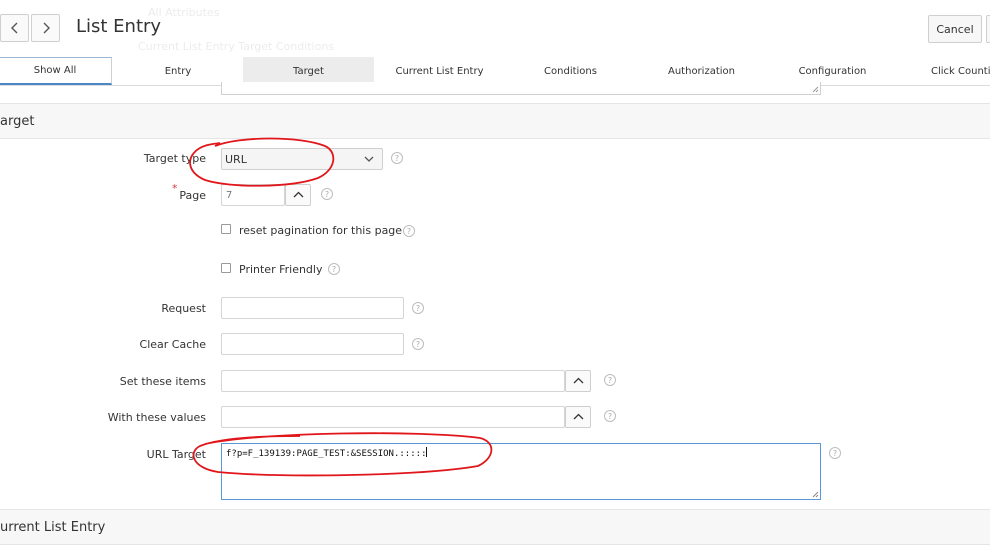  What do you see at coordinates (342, 454) in the screenshot?
I see `annotation-circle-url-target` at bounding box center [342, 454].